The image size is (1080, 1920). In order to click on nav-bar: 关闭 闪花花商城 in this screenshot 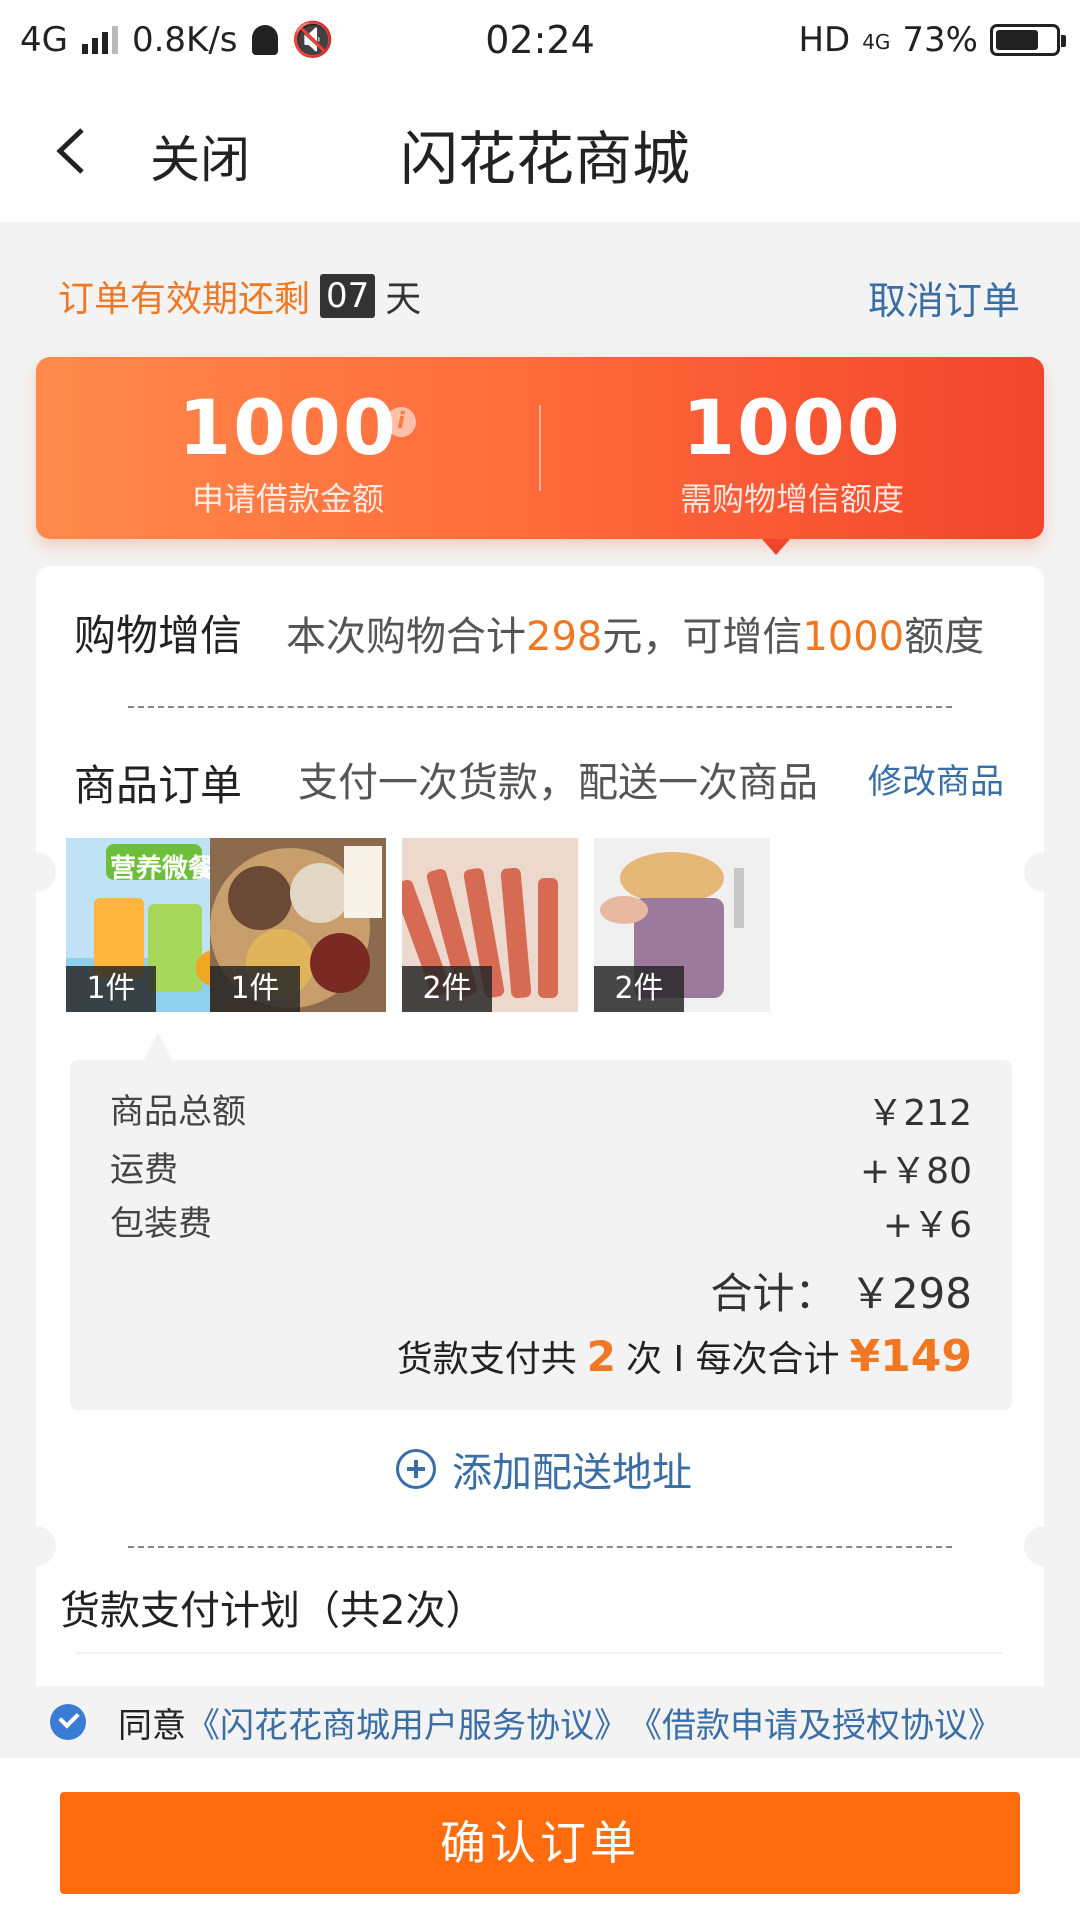, I will do `click(540, 151)`.